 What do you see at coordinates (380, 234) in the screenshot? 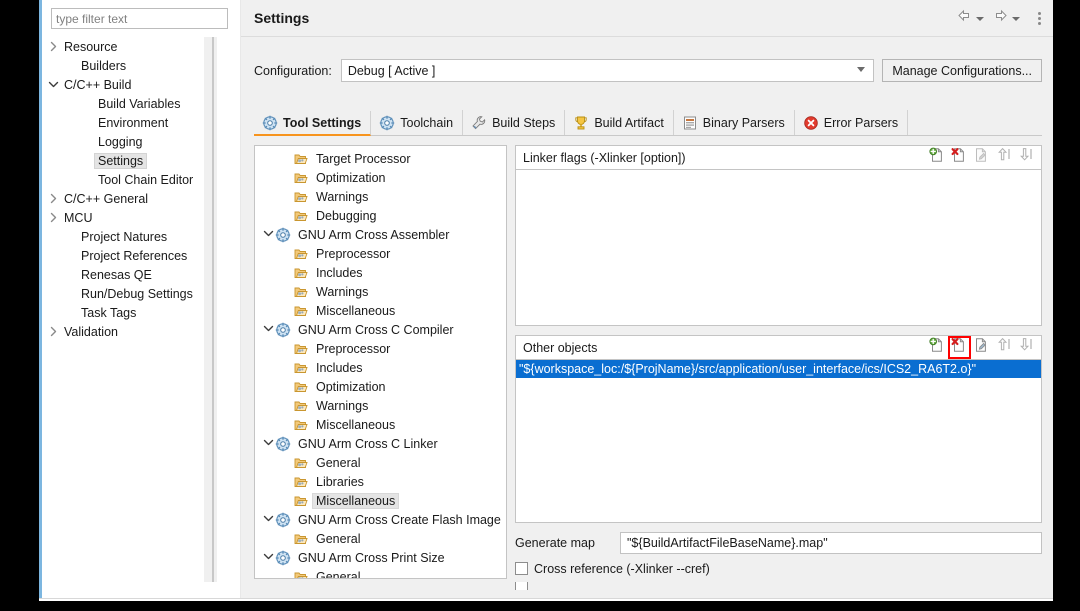
I see `tool-tree-item: GNU Arm Cross Assembler` at bounding box center [380, 234].